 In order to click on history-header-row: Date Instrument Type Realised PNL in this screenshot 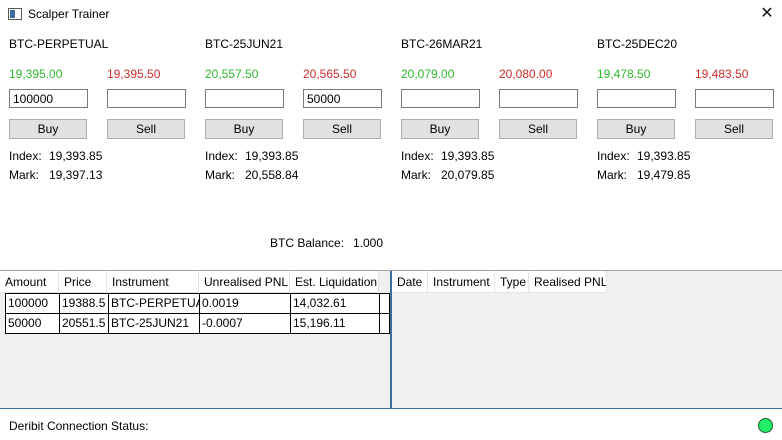, I will do `click(499, 282)`.